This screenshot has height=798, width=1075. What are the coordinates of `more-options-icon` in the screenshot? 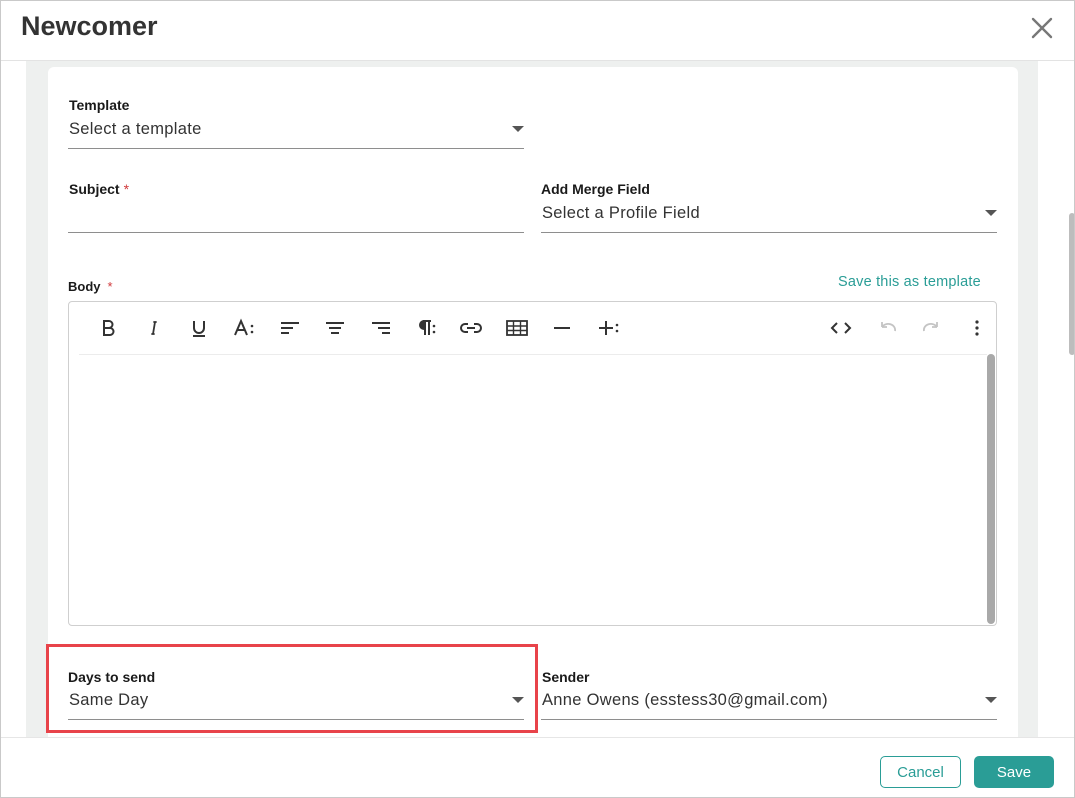 It's located at (977, 328).